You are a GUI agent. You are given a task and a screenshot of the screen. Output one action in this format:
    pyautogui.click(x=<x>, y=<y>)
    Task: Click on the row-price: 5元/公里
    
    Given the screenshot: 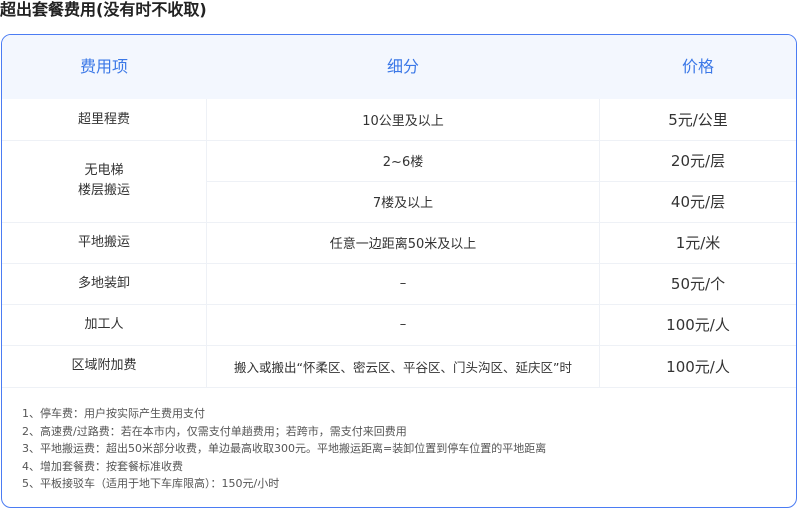 What is the action you would take?
    pyautogui.click(x=698, y=120)
    